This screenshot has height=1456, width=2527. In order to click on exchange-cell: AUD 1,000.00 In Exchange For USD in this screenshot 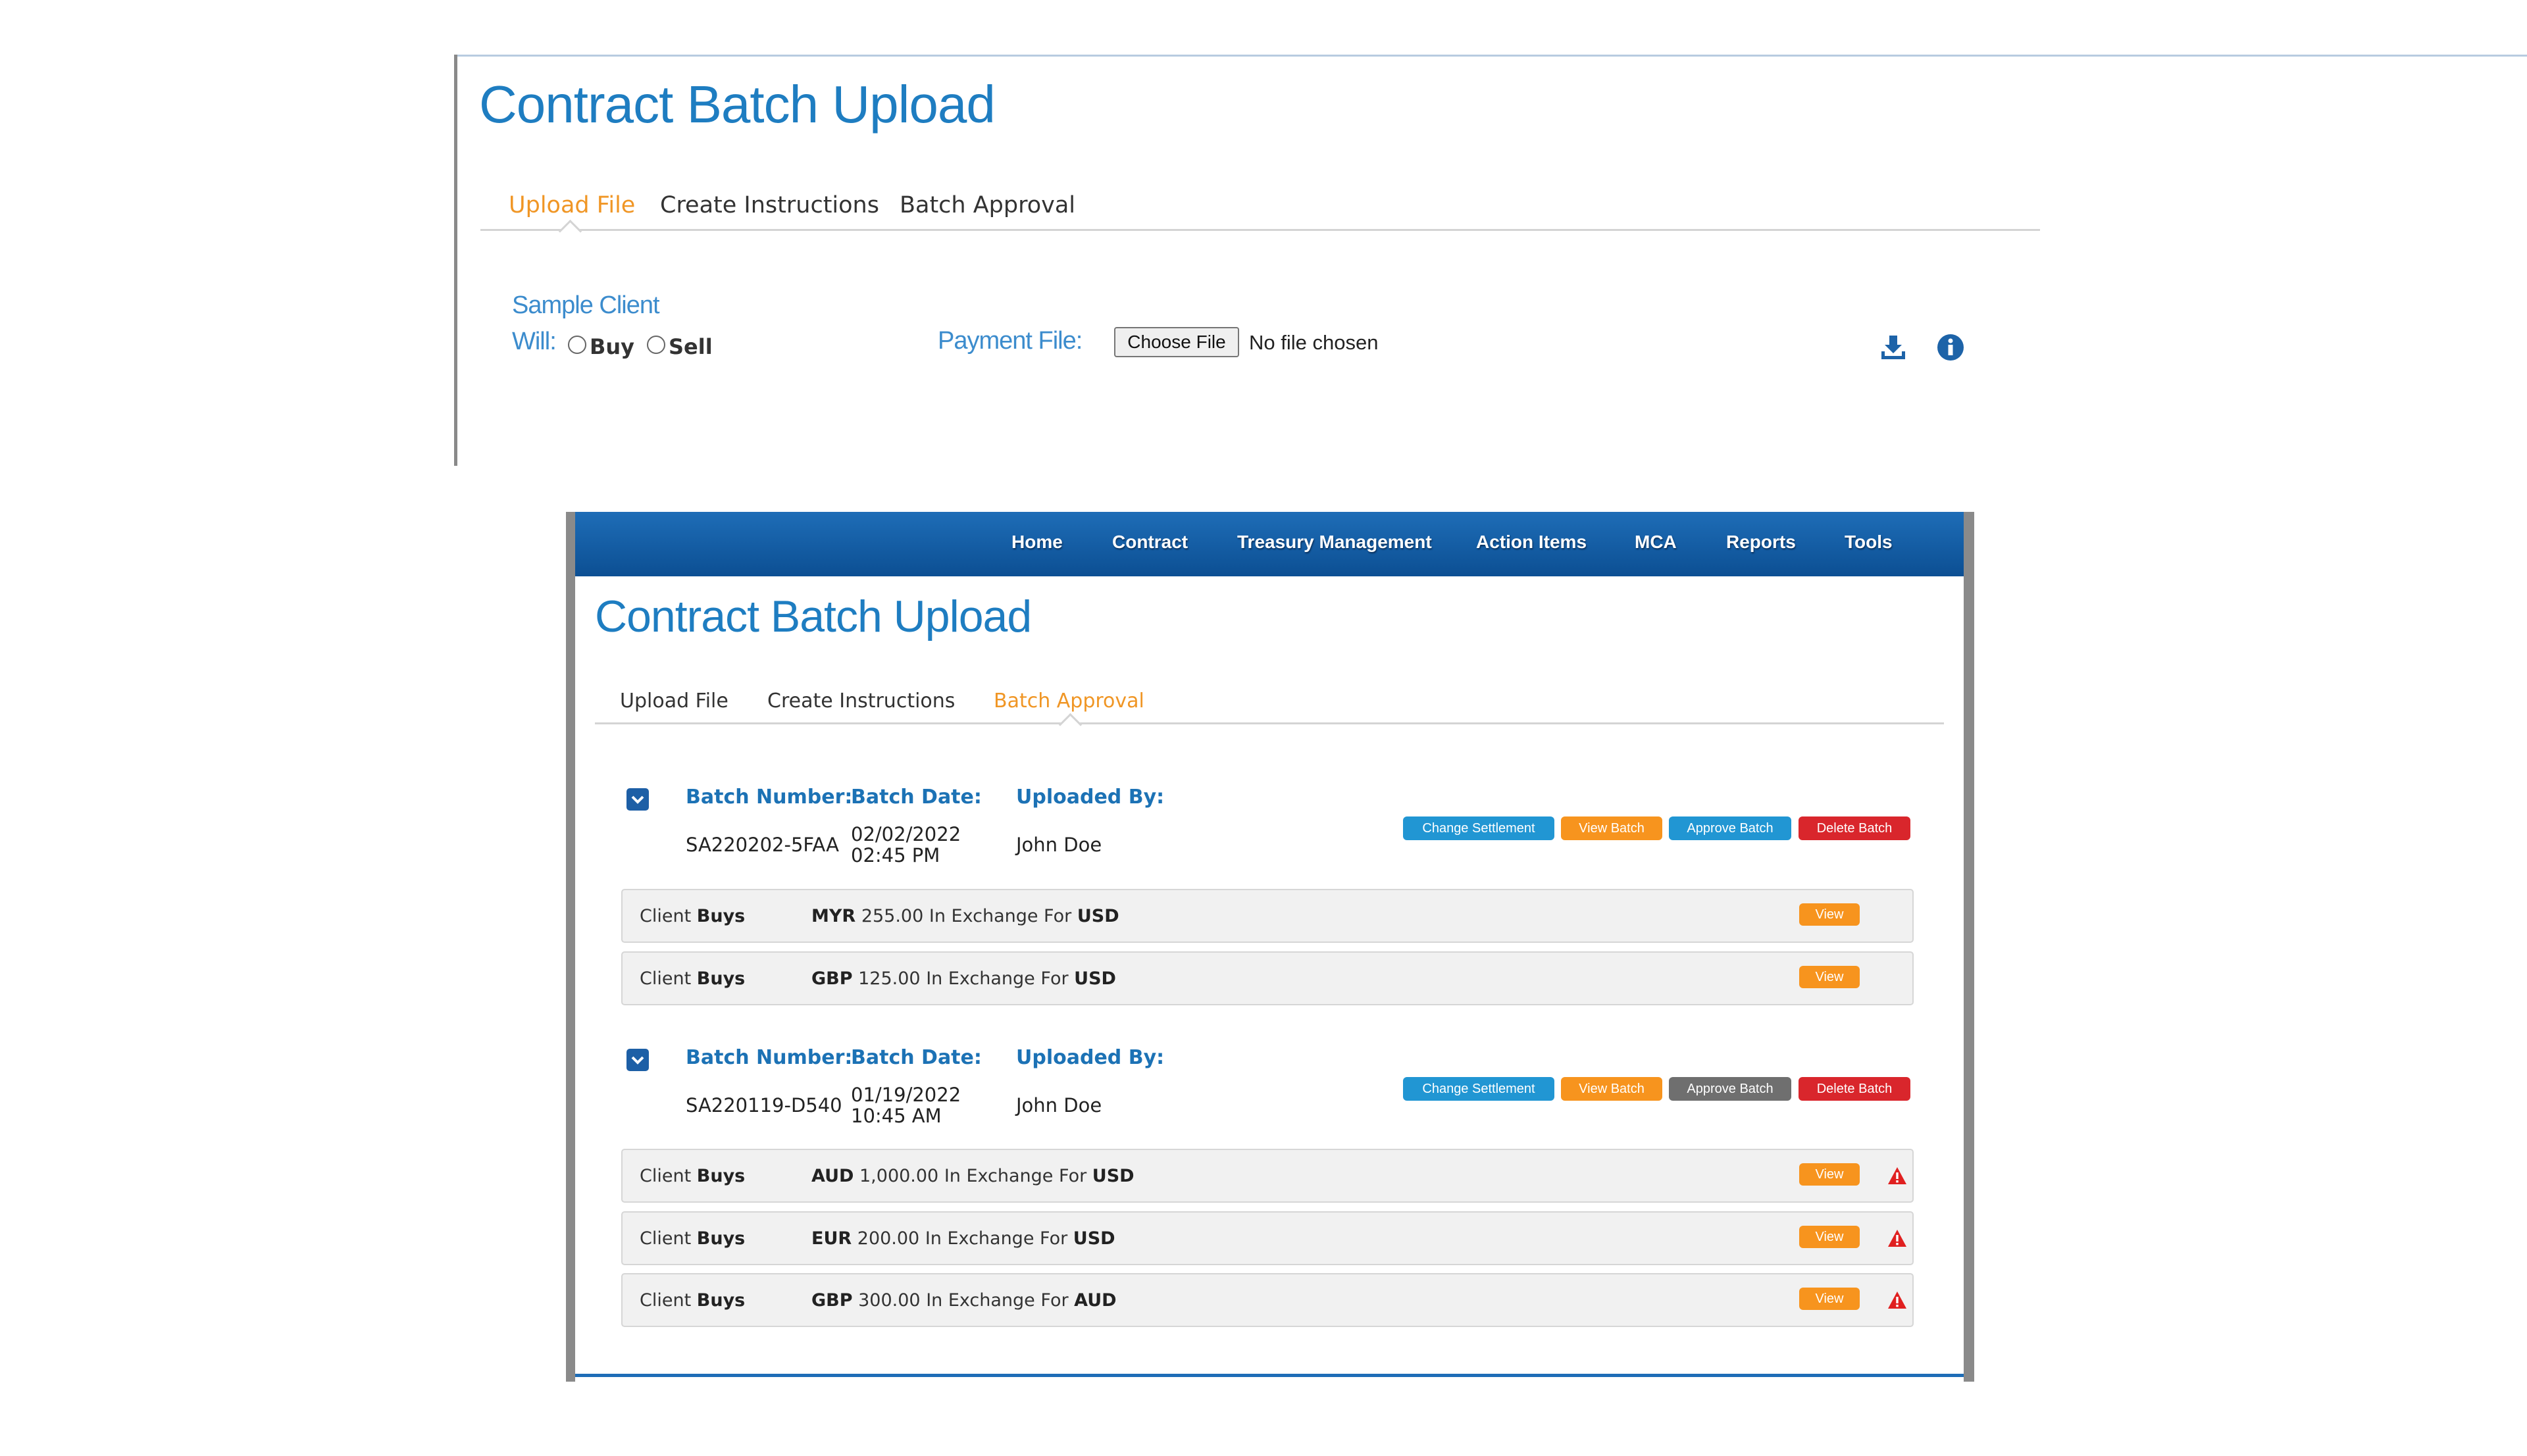, I will do `click(973, 1176)`.